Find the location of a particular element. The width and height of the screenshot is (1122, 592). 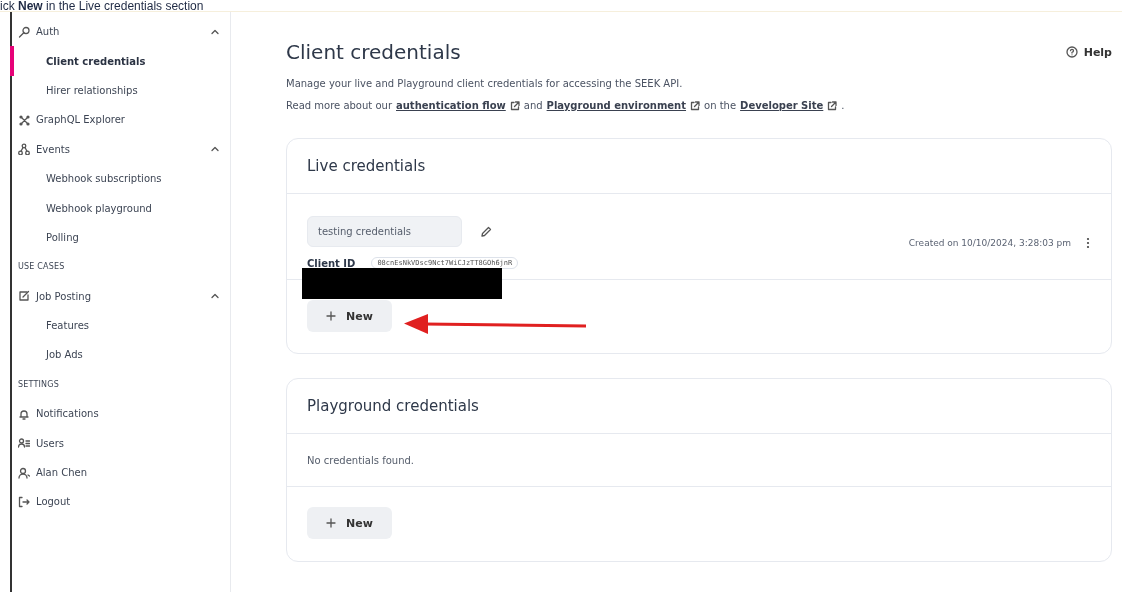

logout-icon is located at coordinates (24, 501).